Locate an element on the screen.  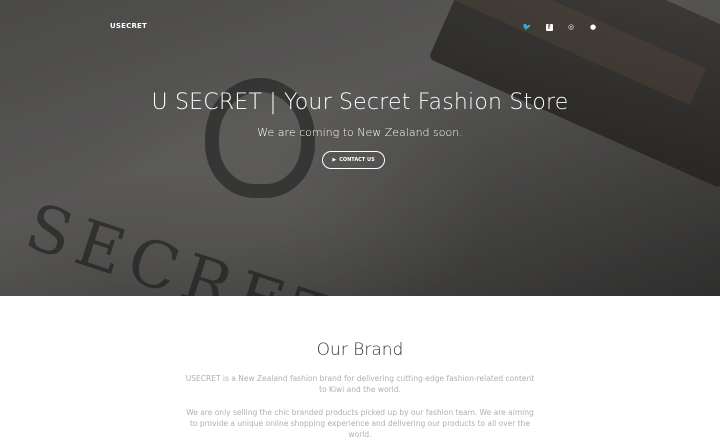
github-icon: ● is located at coordinates (593, 27).